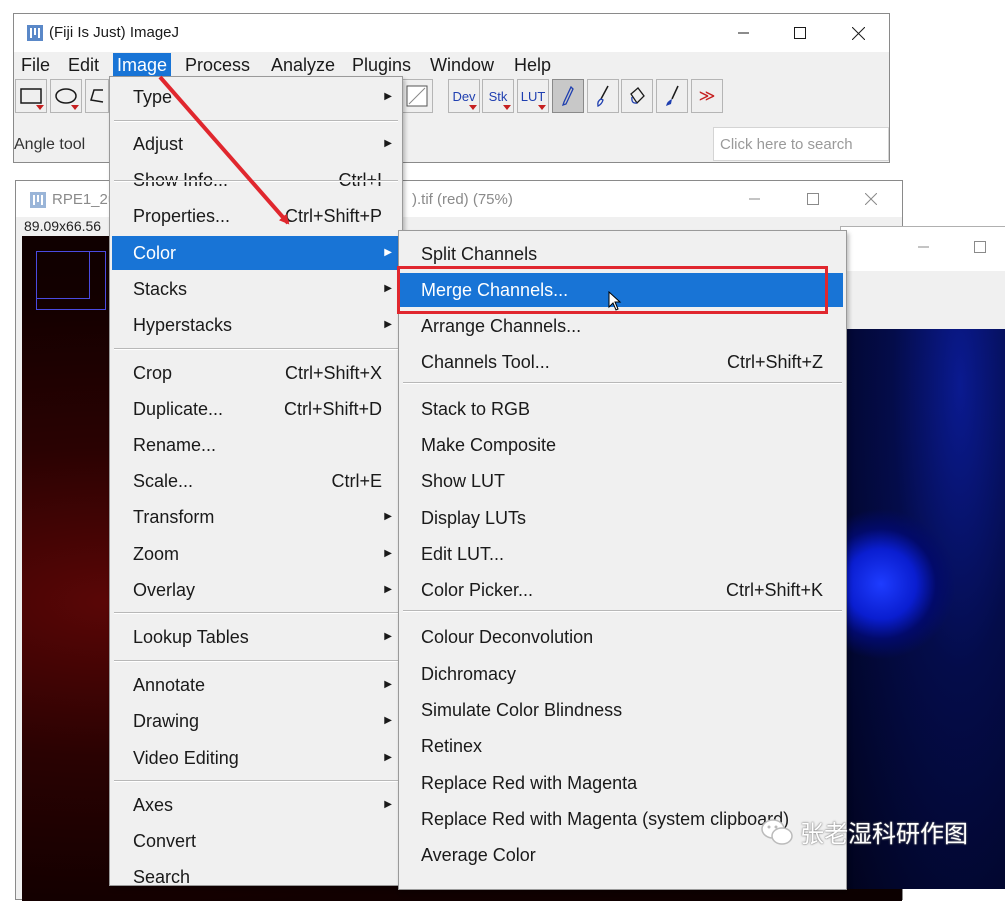 The width and height of the screenshot is (1005, 901). I want to click on mouse-cursor-icon, so click(615, 301).